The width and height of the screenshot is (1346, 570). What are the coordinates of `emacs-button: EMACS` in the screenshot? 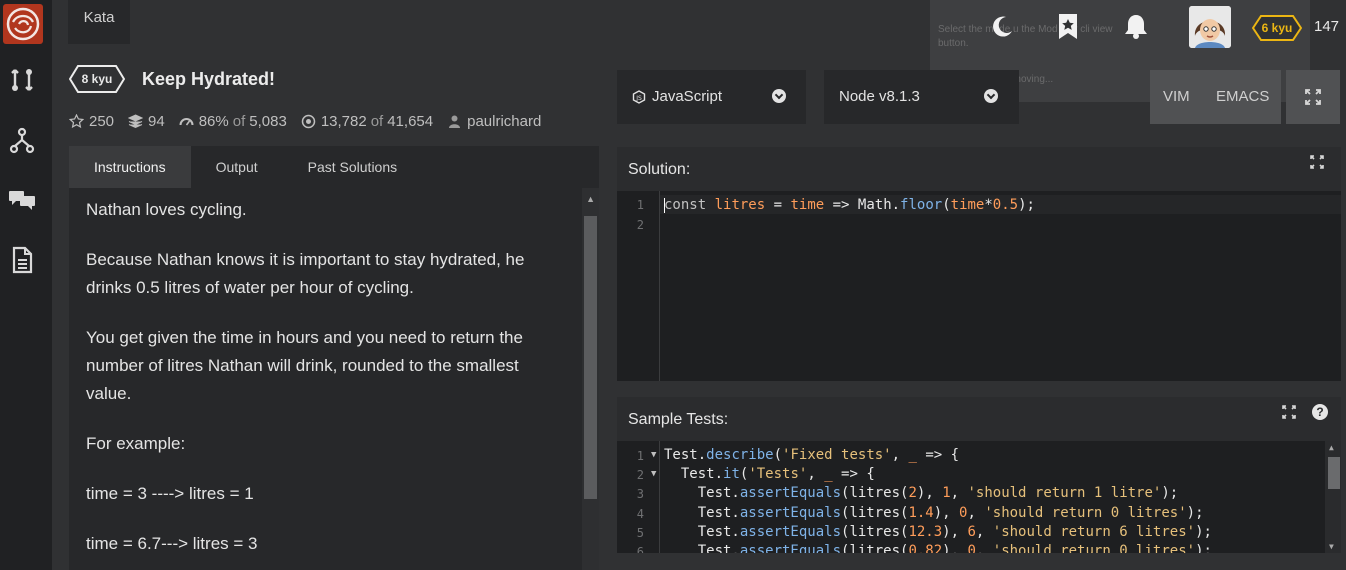 It's located at (1242, 97).